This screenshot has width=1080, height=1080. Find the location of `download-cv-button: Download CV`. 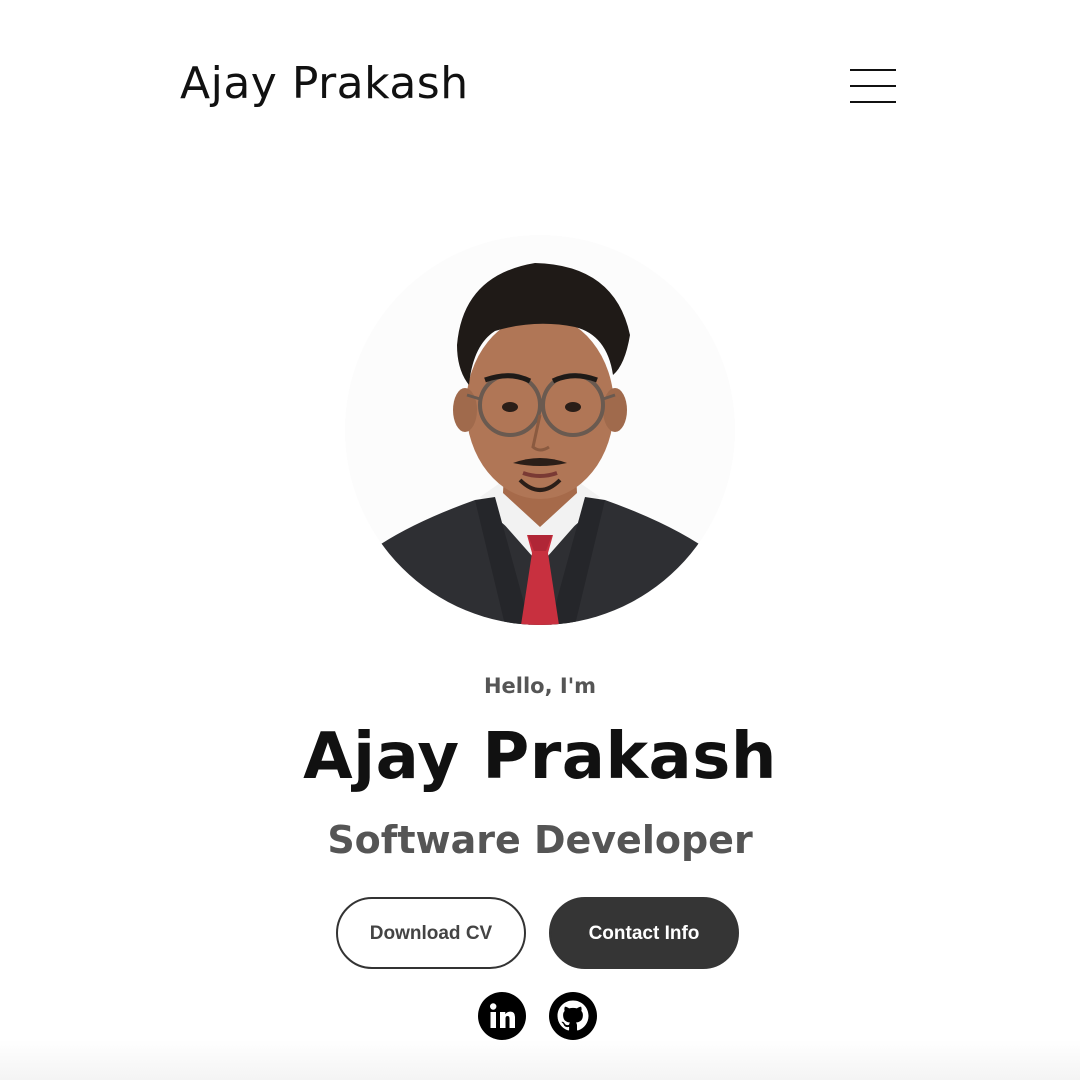

download-cv-button: Download CV is located at coordinates (431, 933).